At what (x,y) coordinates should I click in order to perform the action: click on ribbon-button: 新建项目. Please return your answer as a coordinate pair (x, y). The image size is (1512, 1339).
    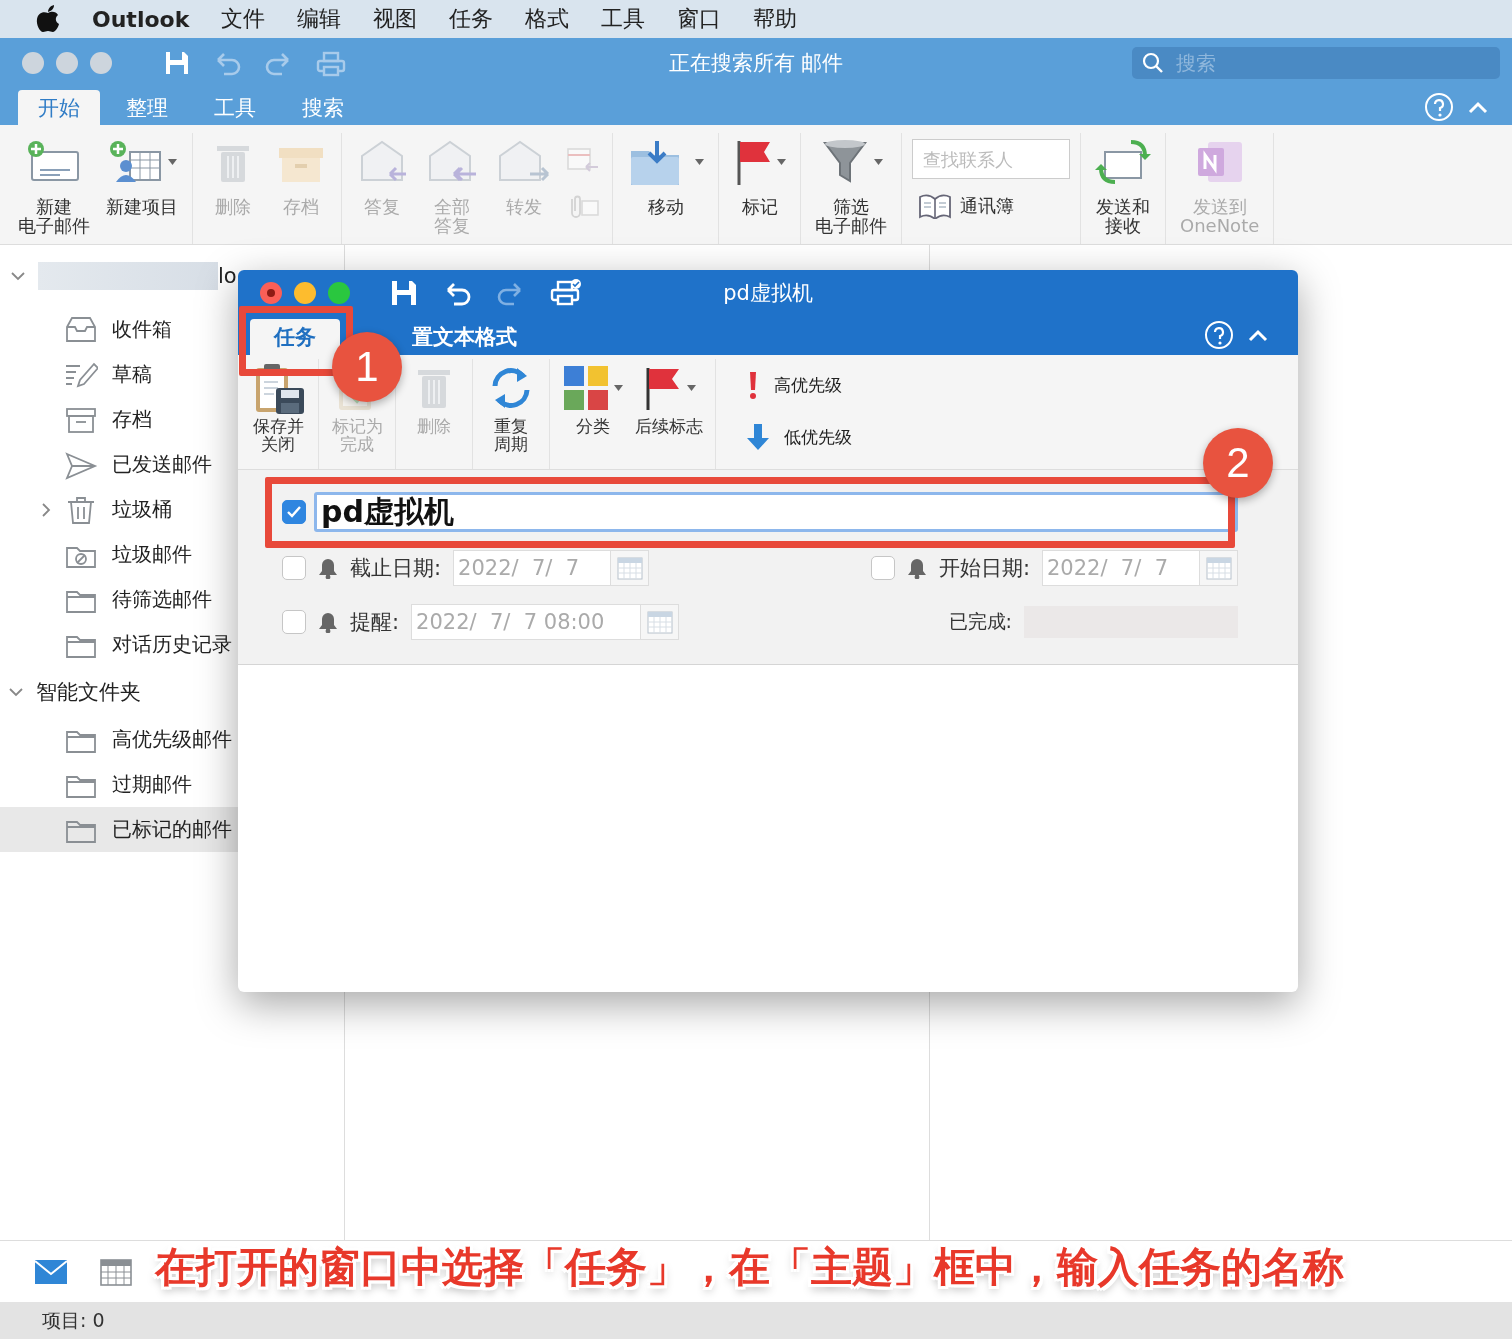
    Looking at the image, I should click on (142, 175).